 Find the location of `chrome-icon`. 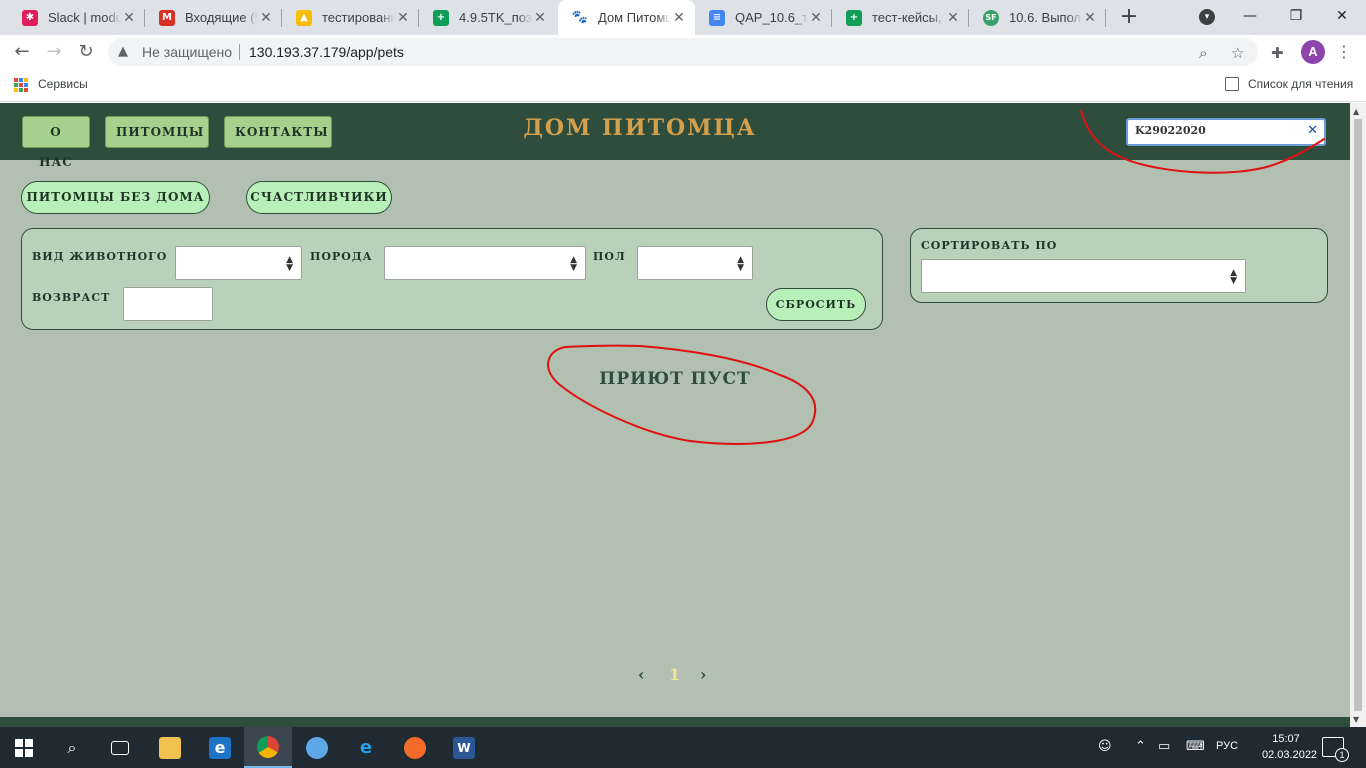

chrome-icon is located at coordinates (268, 746).